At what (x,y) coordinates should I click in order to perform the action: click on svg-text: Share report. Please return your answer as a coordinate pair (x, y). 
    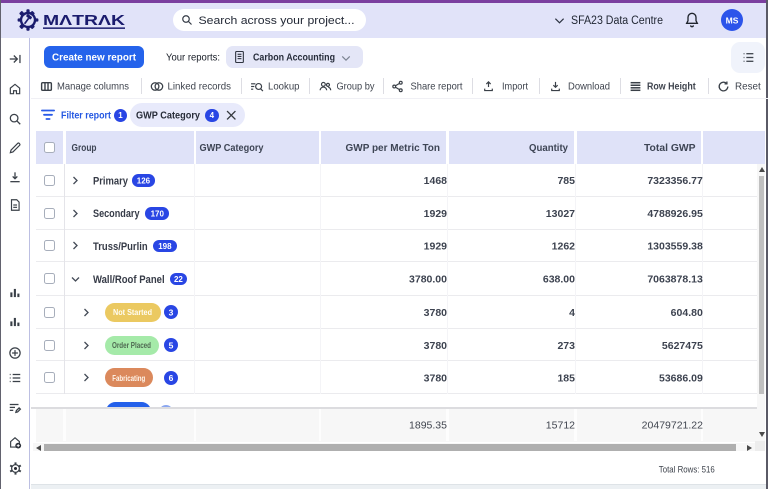
    Looking at the image, I should click on (437, 87).